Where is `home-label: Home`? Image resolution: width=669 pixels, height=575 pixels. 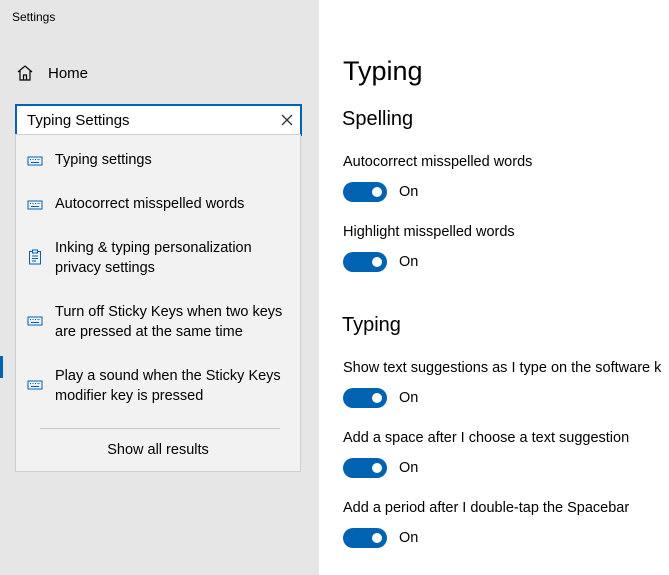
home-label: Home is located at coordinates (68, 73).